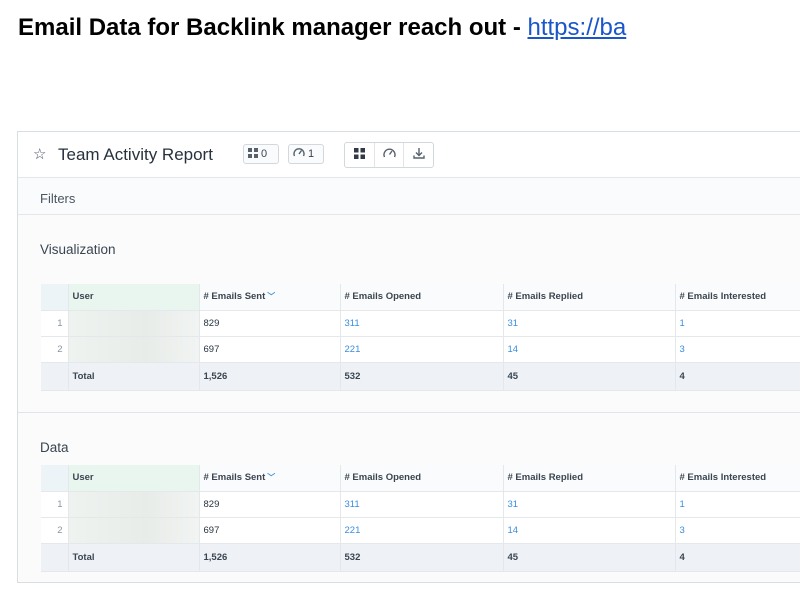 This screenshot has width=800, height=600. I want to click on download-icon, so click(418, 155).